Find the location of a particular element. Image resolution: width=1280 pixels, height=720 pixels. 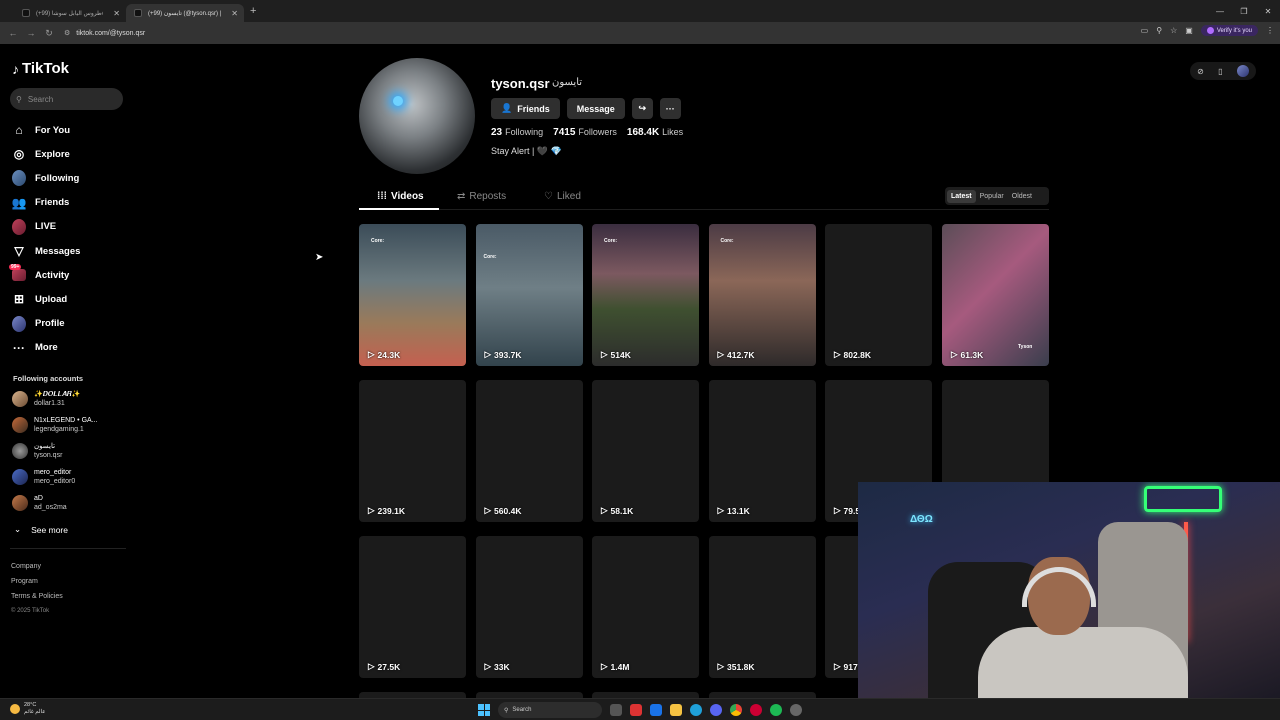

weather-widget: 28°C عالم غائم is located at coordinates (28, 709).